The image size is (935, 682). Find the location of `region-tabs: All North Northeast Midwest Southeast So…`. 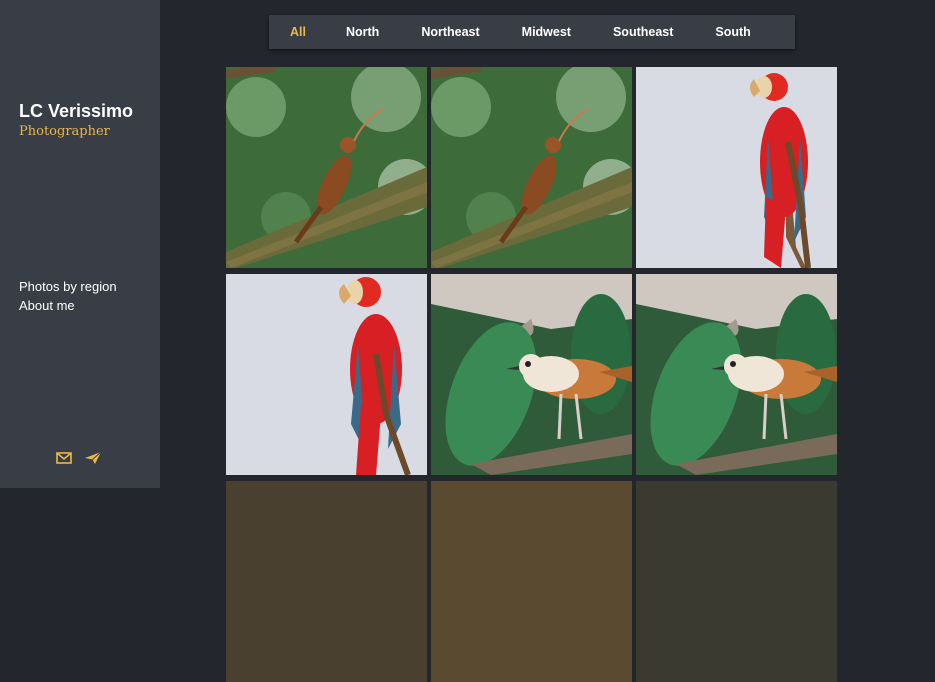

region-tabs: All North Northeast Midwest Southeast So… is located at coordinates (532, 32).